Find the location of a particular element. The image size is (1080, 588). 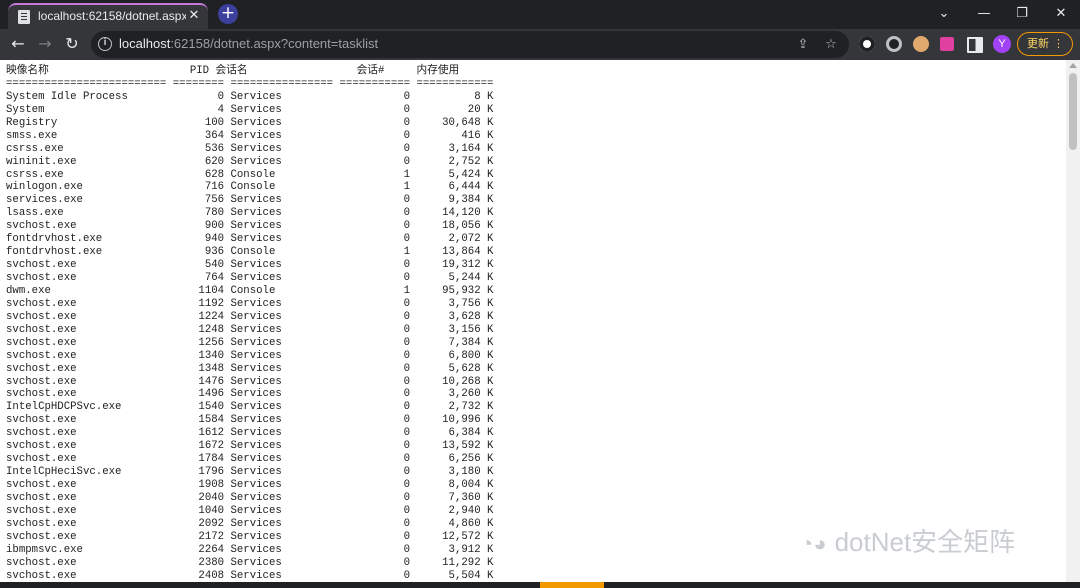

process-row: svchost.exe 2408 Services 0 5,504 K is located at coordinates (250, 575).